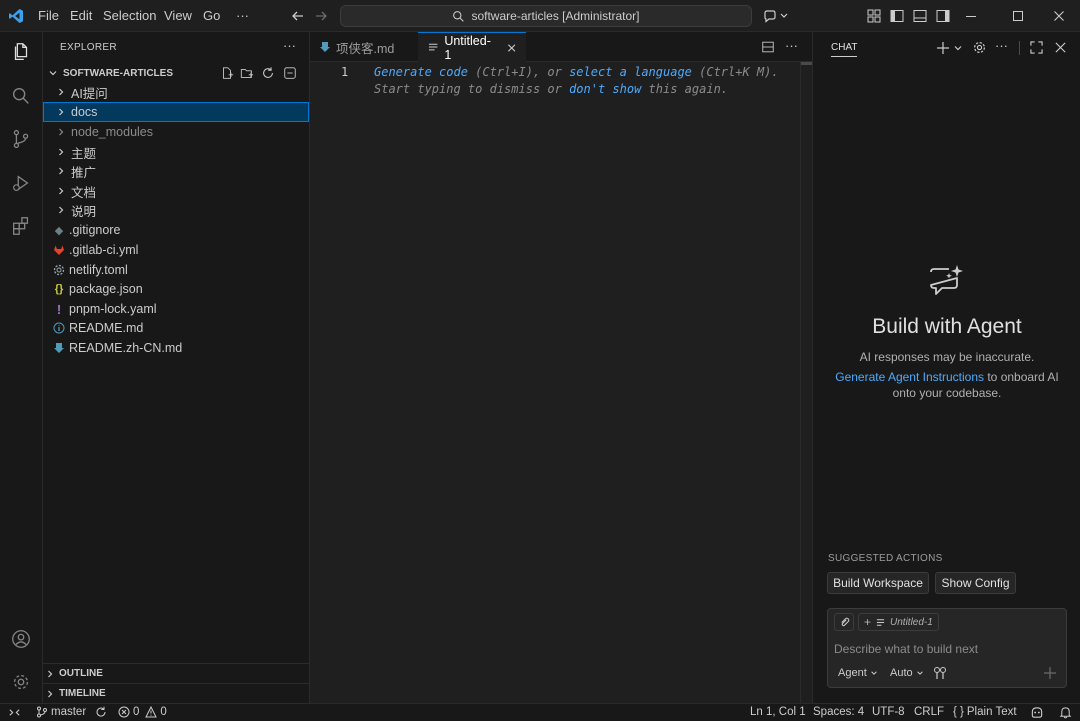 Image resolution: width=1080 pixels, height=721 pixels. Describe the element at coordinates (898, 622) in the screenshot. I see `context-file-chip: + Untitled-1` at that location.